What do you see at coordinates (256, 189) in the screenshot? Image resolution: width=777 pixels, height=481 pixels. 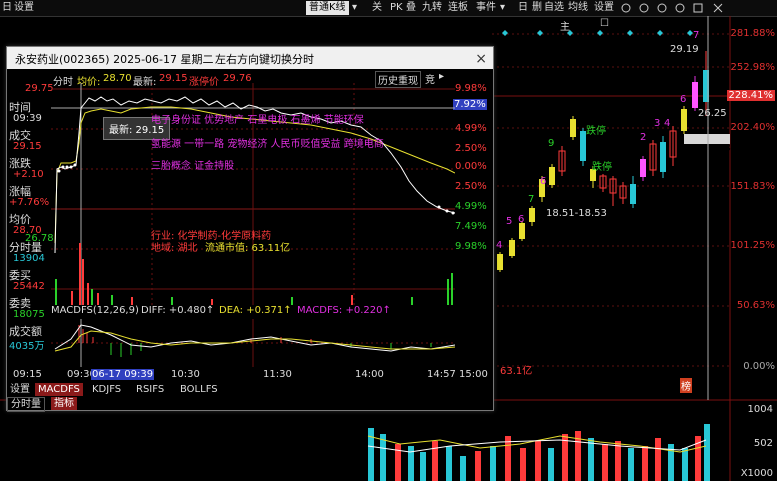 I see `price-dots` at bounding box center [256, 189].